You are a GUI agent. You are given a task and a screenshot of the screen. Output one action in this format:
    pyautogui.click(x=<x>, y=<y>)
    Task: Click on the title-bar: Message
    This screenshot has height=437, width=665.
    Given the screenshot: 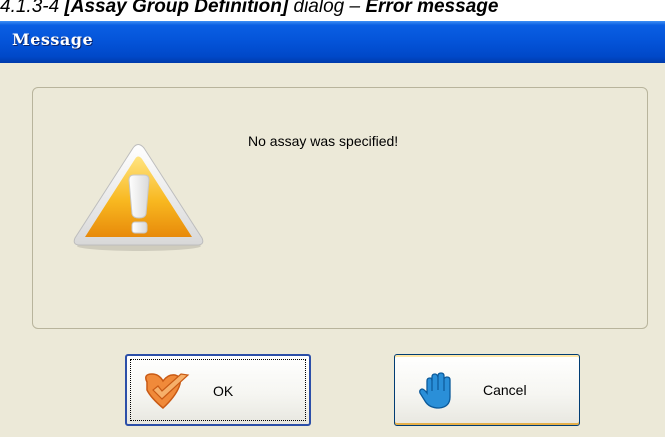 What is the action you would take?
    pyautogui.click(x=332, y=42)
    